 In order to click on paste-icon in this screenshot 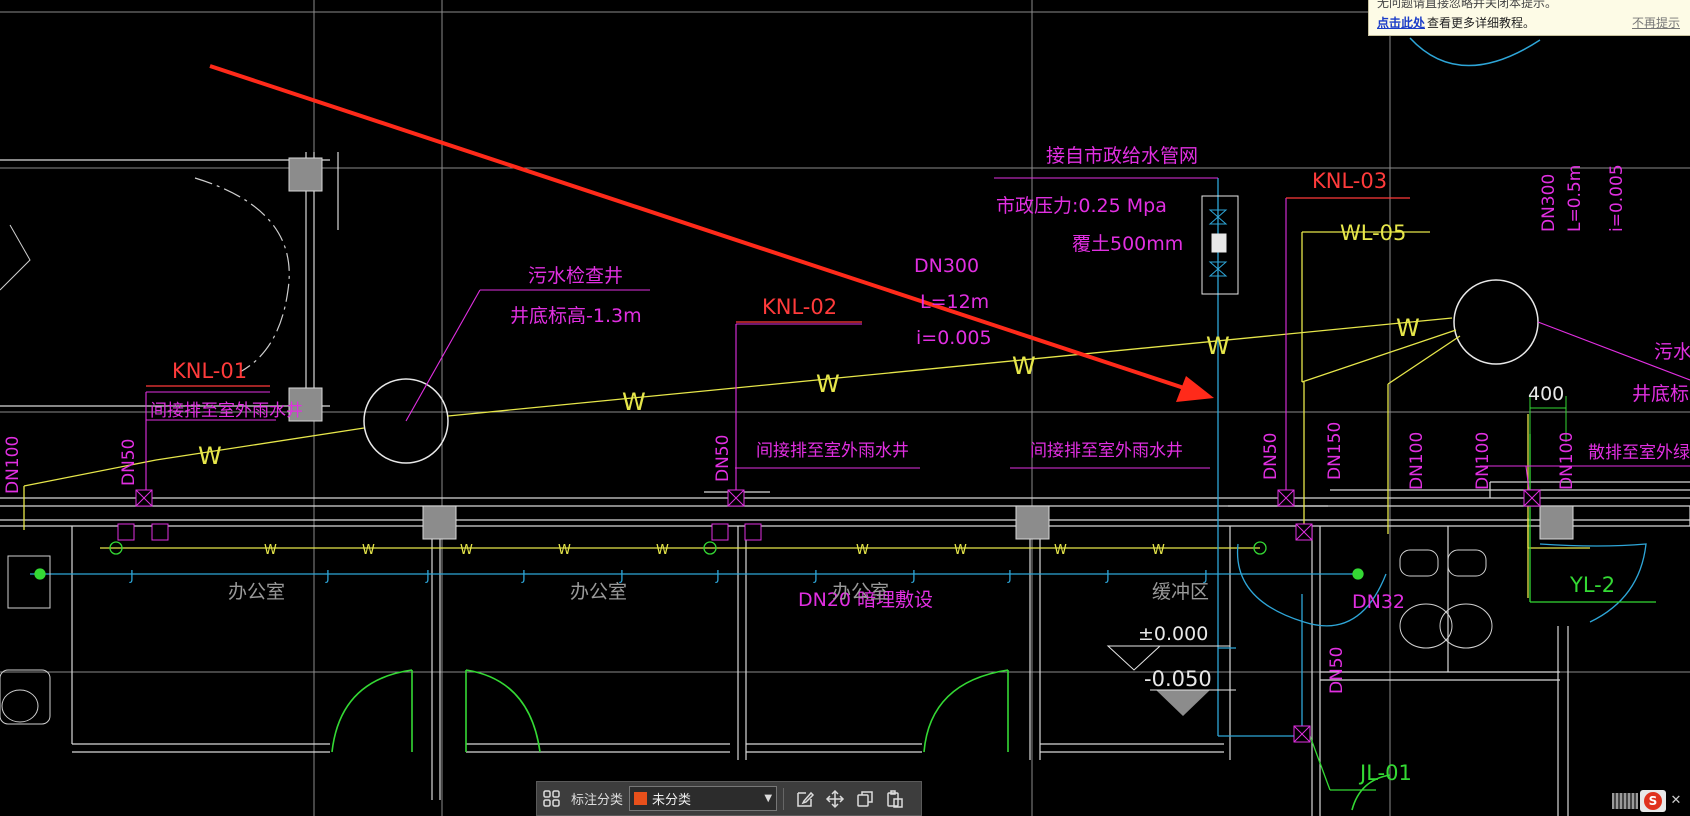, I will do `click(895, 799)`.